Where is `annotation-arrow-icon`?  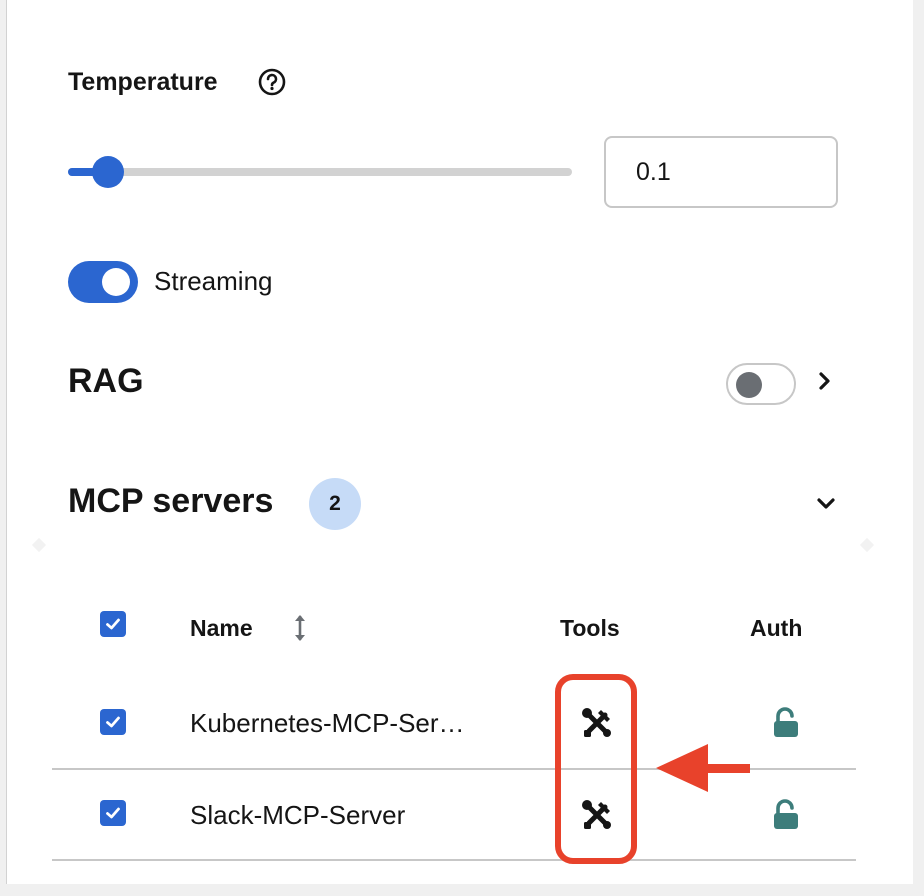
annotation-arrow-icon is located at coordinates (703, 768).